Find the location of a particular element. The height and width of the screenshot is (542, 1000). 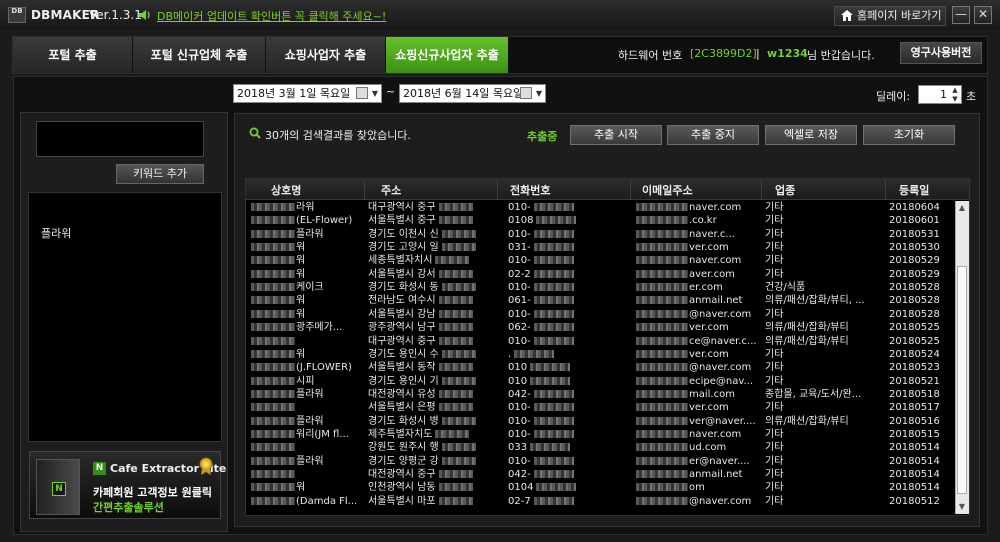

table-cell-date: 20180514 is located at coordinates (920, 474).